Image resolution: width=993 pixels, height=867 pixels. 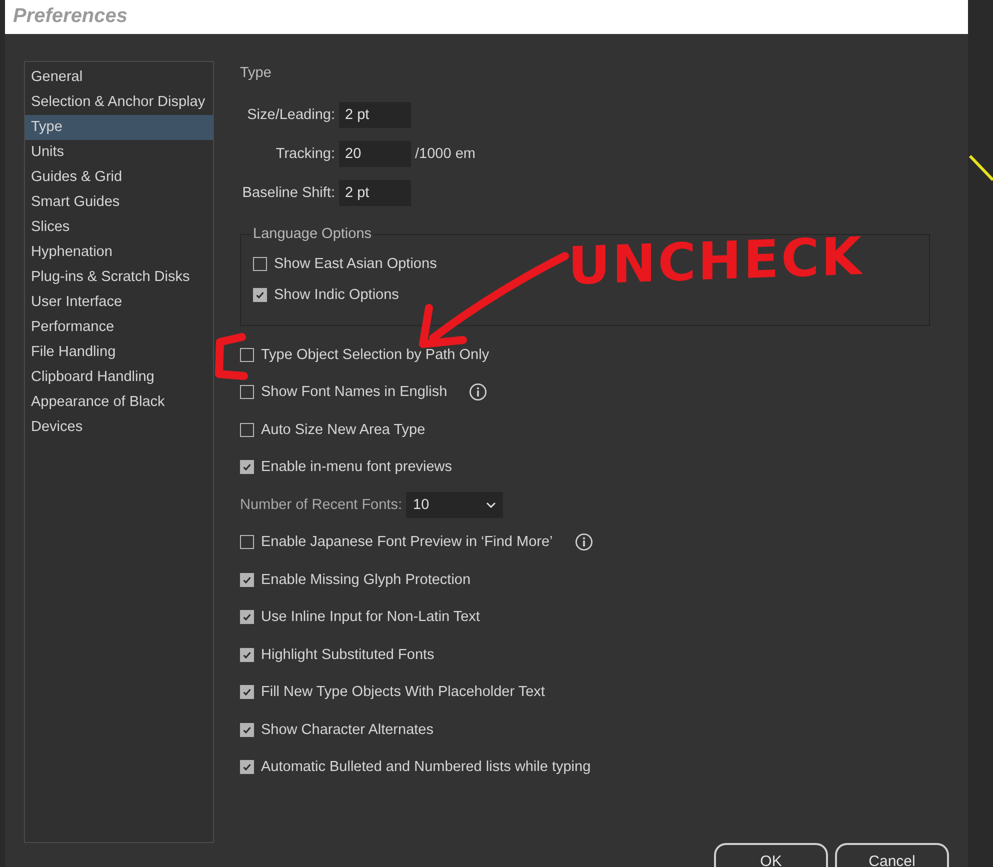 What do you see at coordinates (119, 227) in the screenshot?
I see `sidebar-item: Slices` at bounding box center [119, 227].